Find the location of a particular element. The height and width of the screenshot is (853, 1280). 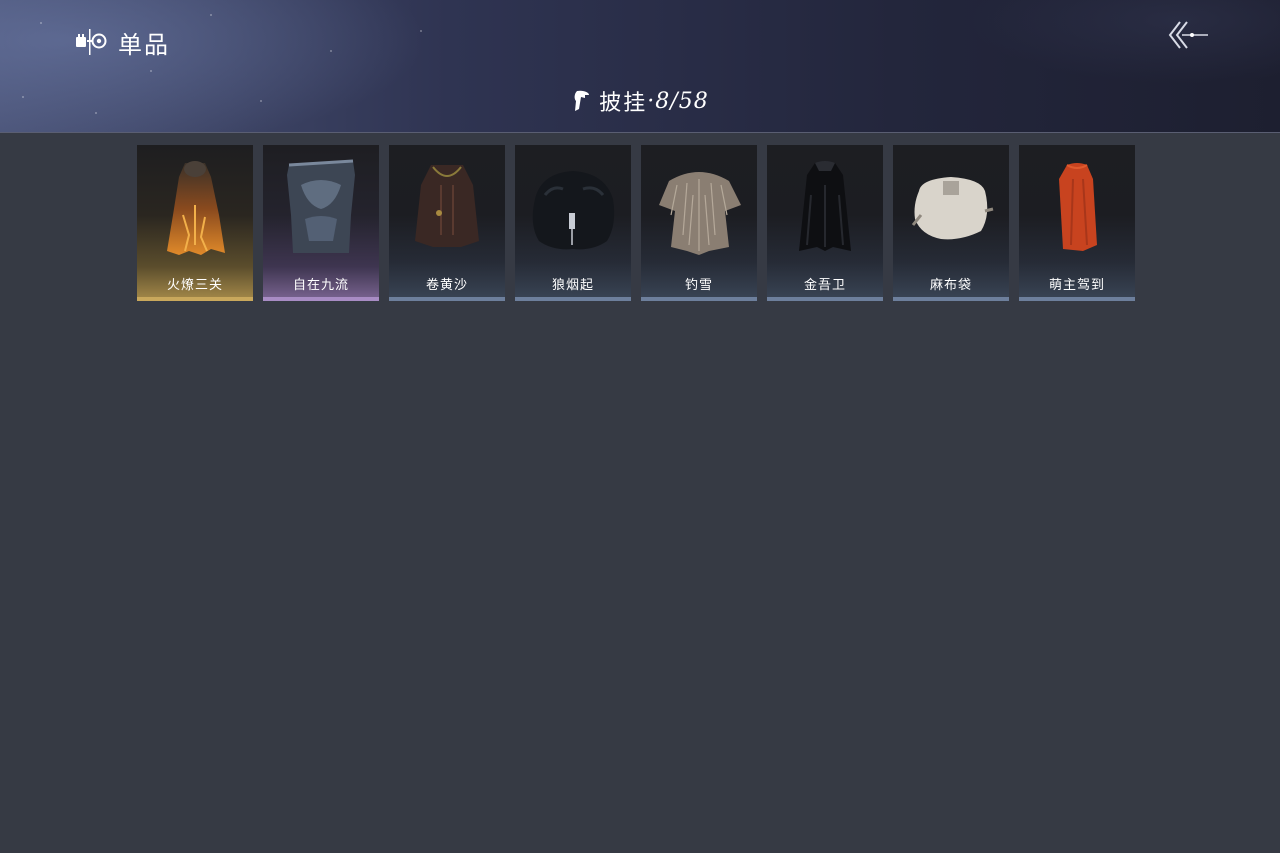

item-name: 金吾卫 is located at coordinates (824, 285).